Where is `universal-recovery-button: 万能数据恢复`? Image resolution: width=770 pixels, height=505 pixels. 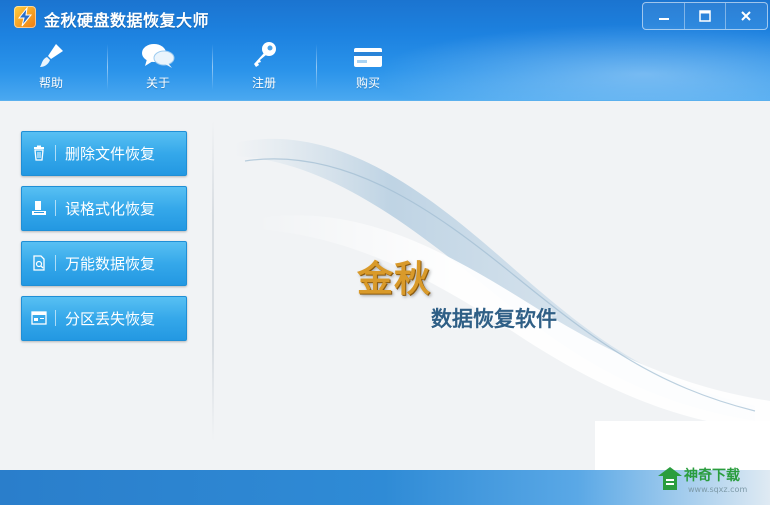
universal-recovery-button: 万能数据恢复 is located at coordinates (104, 263).